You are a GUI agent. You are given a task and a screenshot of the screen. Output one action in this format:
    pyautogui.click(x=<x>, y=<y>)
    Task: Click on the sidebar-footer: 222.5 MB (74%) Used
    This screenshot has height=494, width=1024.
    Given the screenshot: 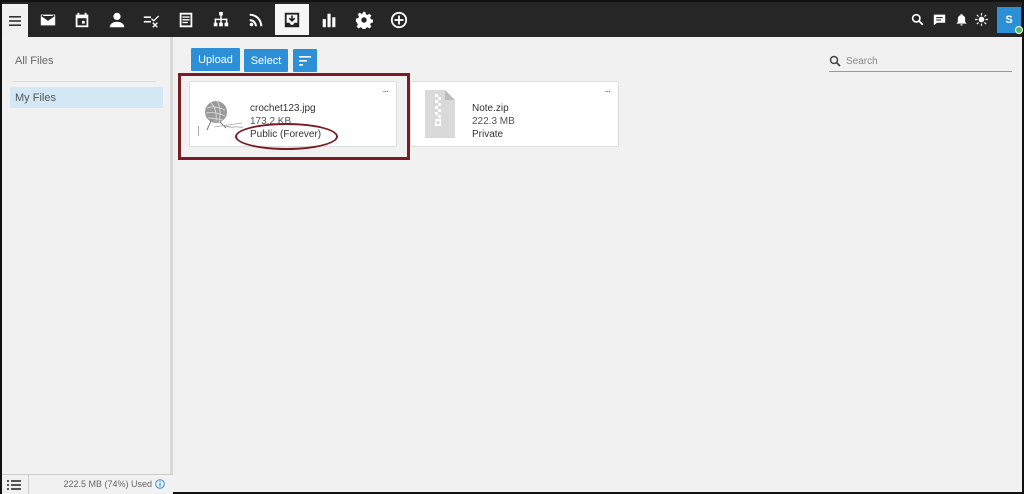 What is the action you would take?
    pyautogui.click(x=87, y=484)
    